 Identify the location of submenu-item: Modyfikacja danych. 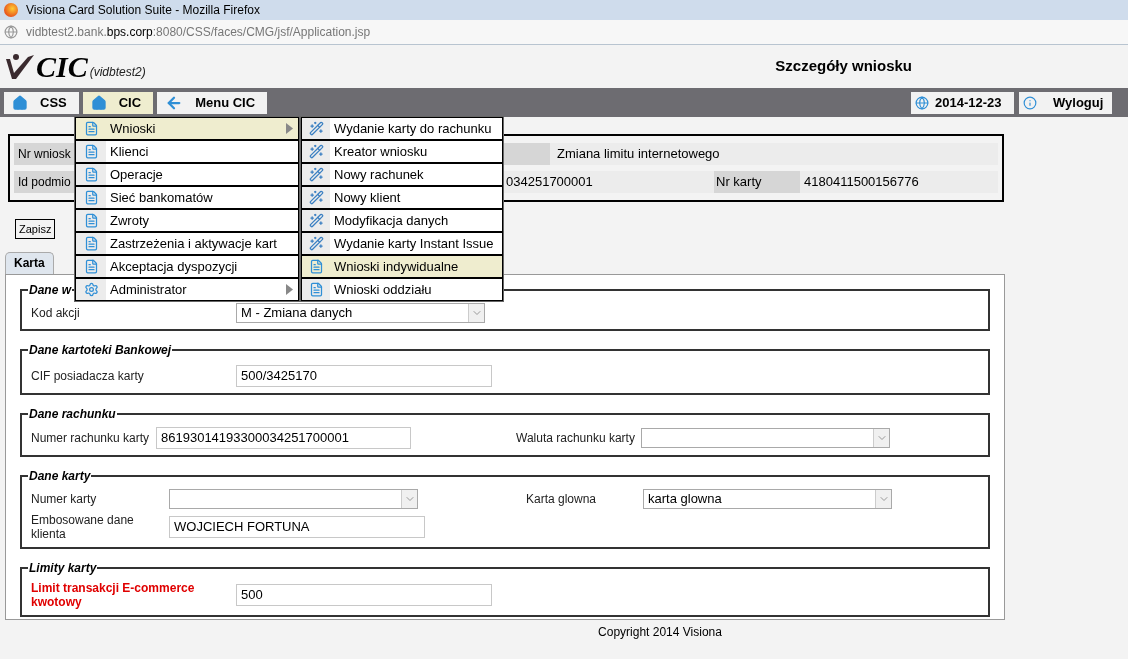
(402, 220).